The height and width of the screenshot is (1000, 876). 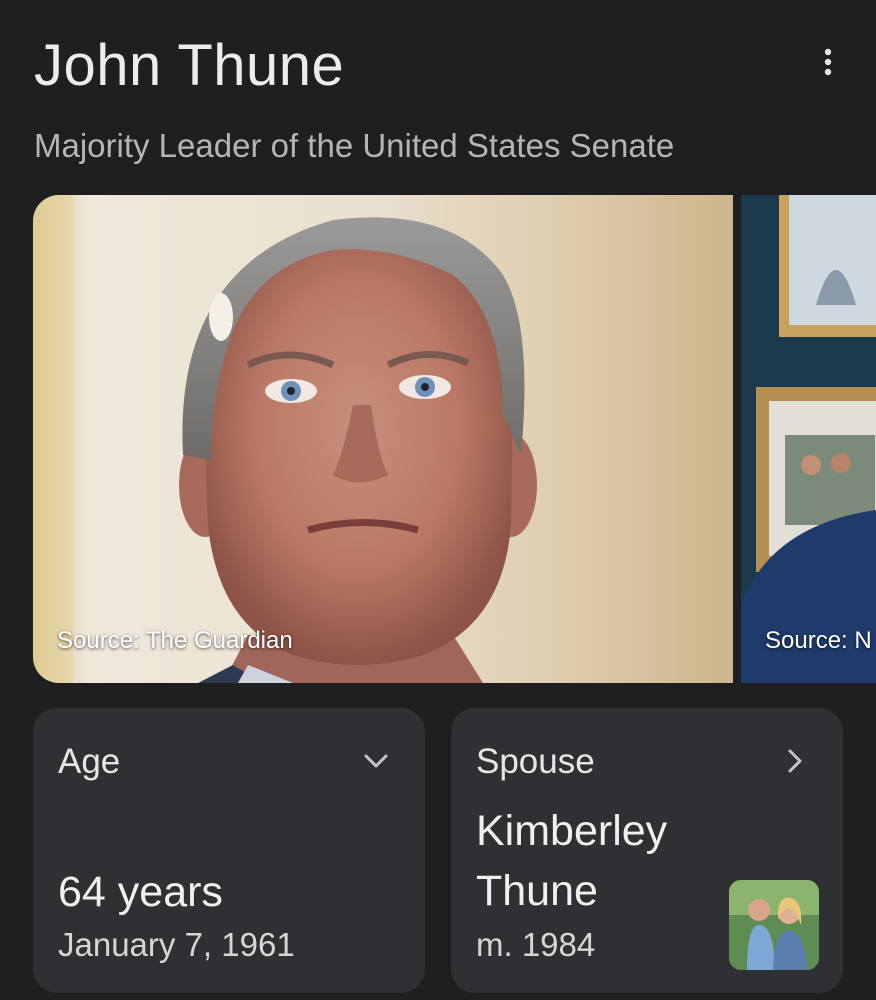 I want to click on chevron-right-icon, so click(x=794, y=761).